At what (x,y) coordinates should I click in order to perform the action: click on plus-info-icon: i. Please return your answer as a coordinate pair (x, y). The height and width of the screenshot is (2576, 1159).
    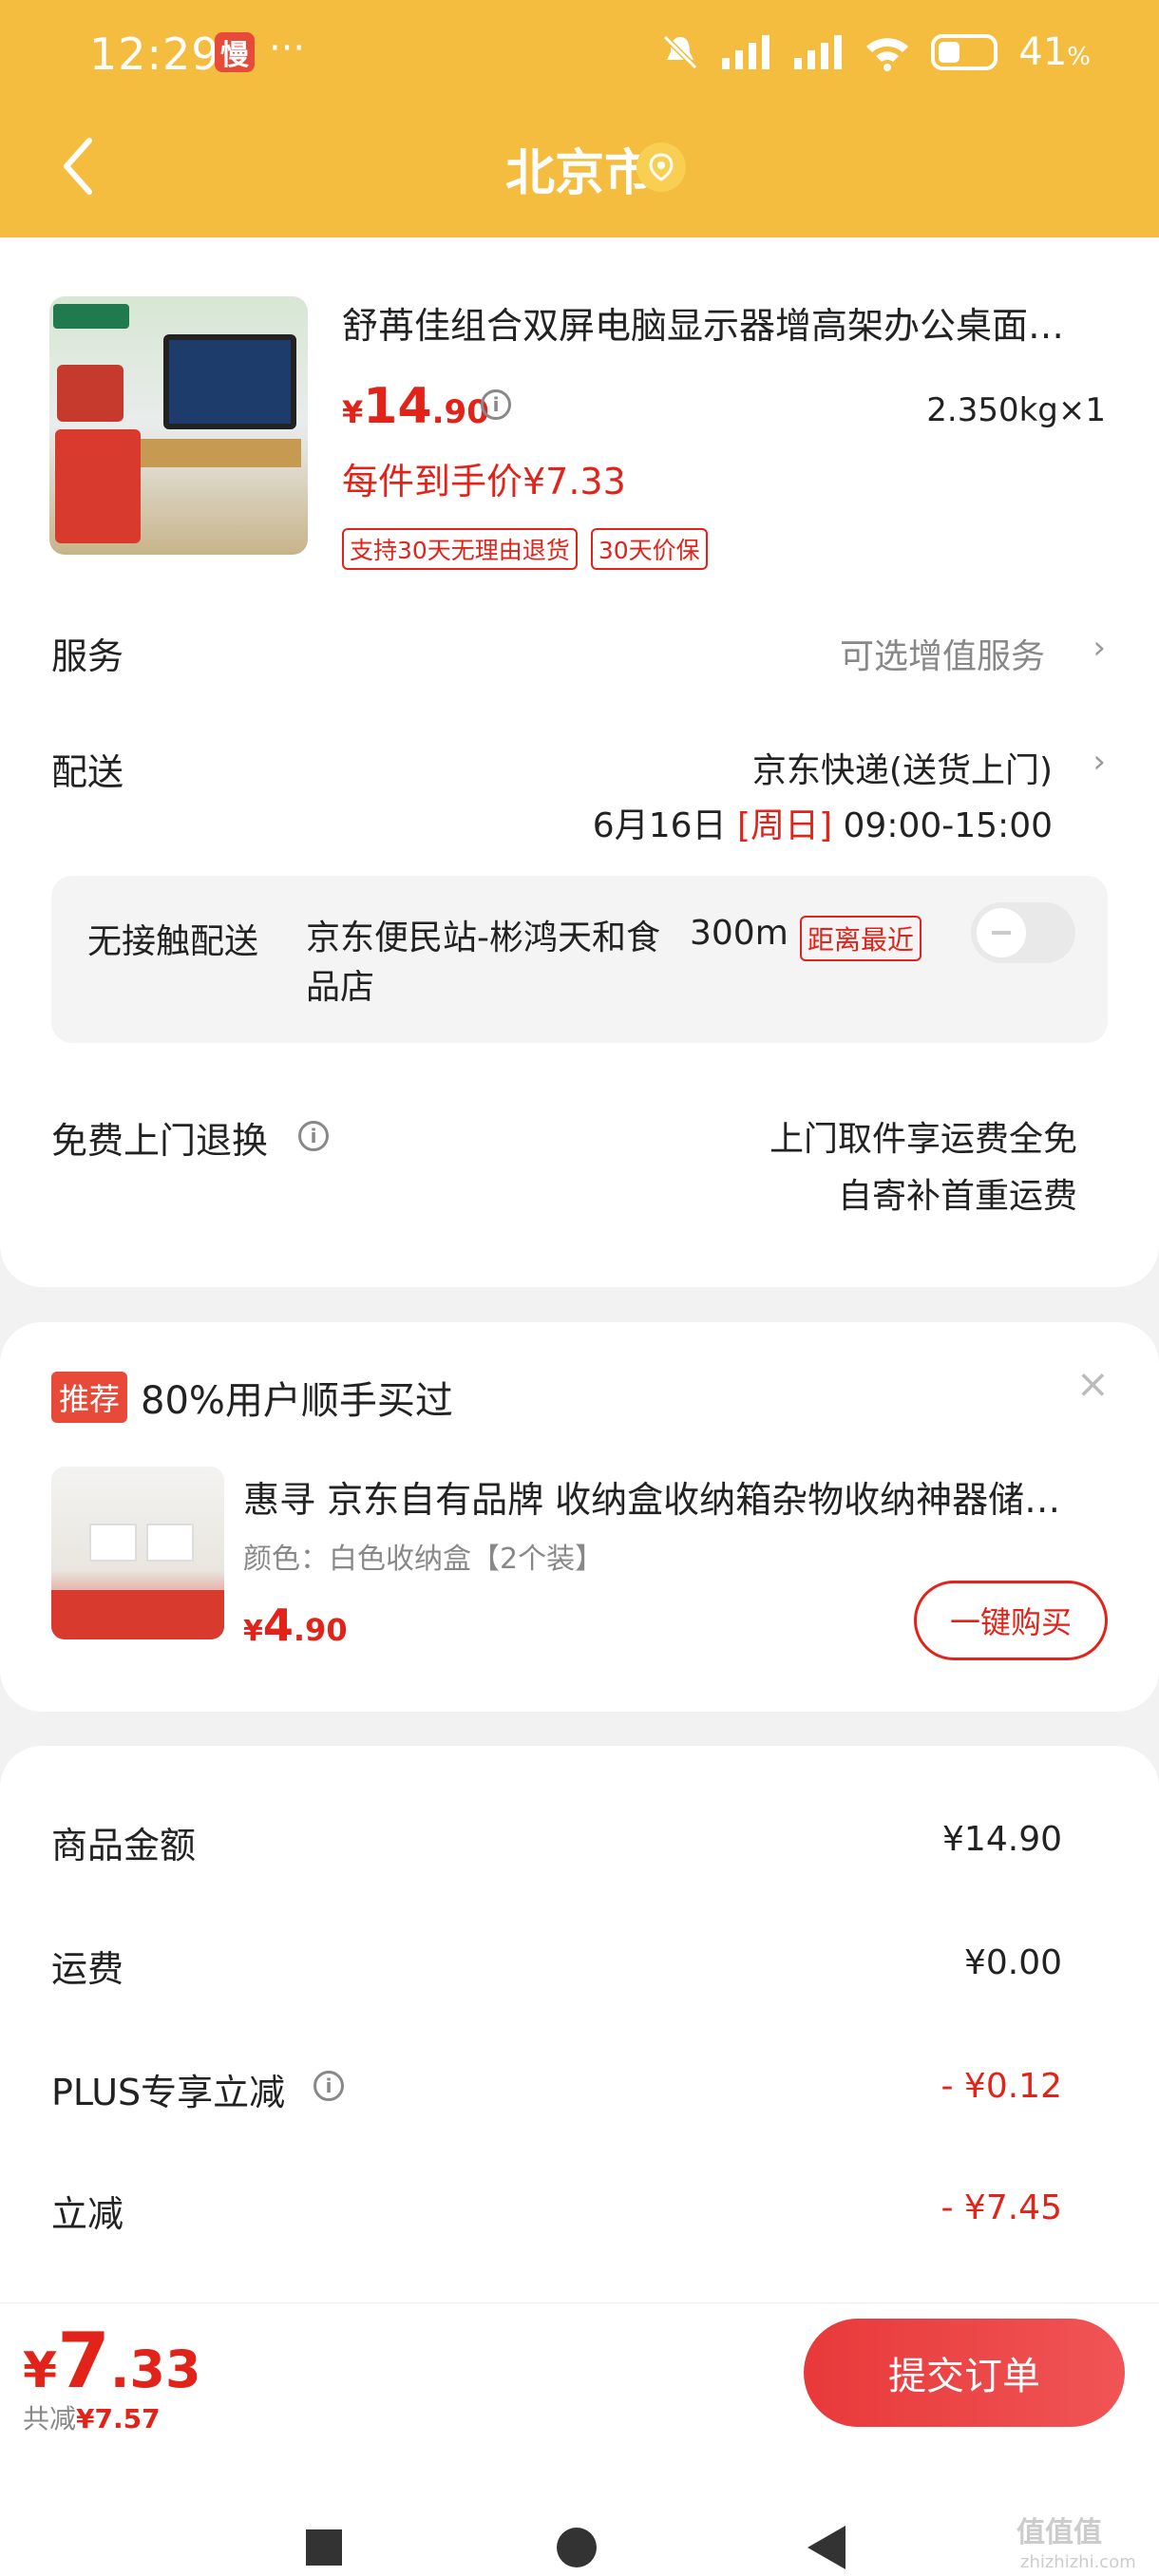
    Looking at the image, I should click on (329, 2086).